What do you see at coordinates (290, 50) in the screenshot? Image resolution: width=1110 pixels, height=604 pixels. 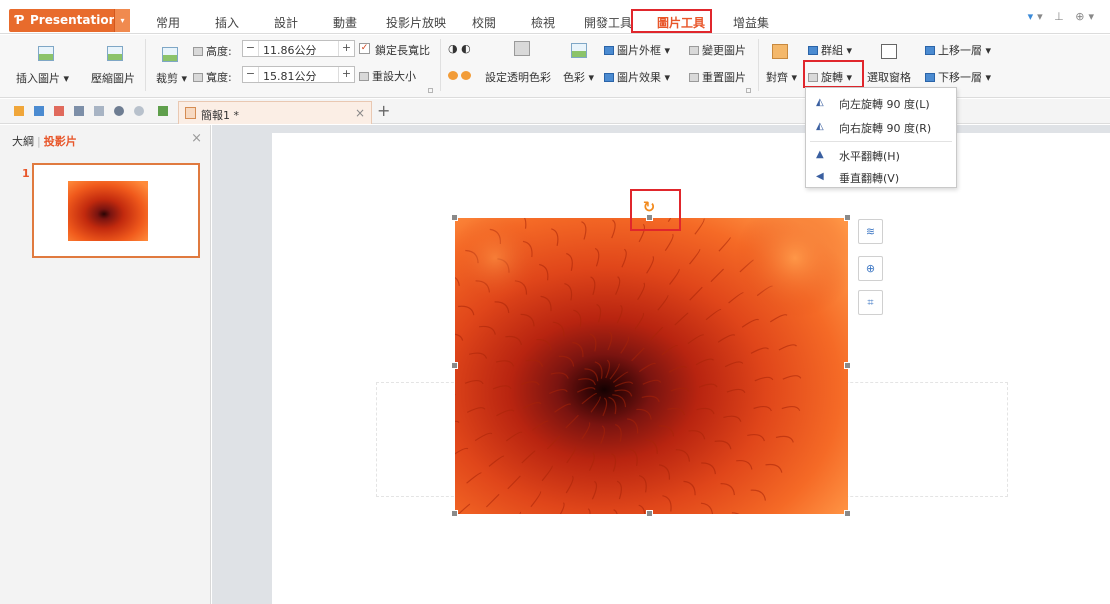 I see `height-input: 11.86公分` at bounding box center [290, 50].